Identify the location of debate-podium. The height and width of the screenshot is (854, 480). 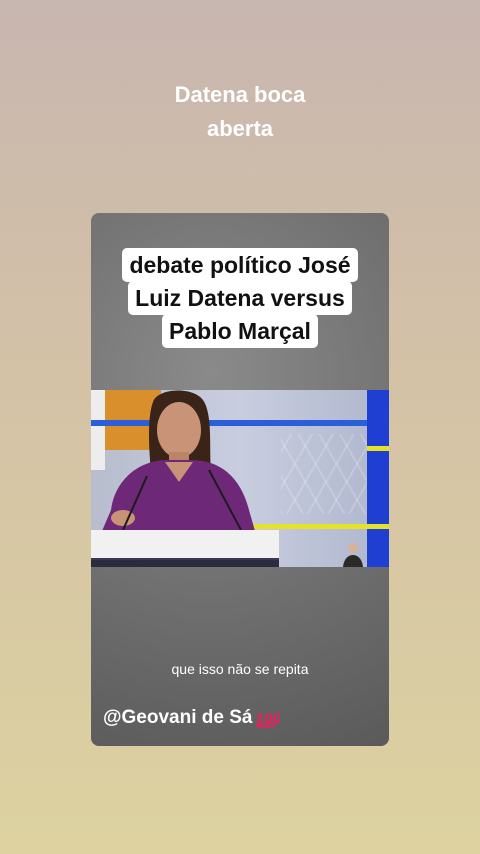
(185, 546).